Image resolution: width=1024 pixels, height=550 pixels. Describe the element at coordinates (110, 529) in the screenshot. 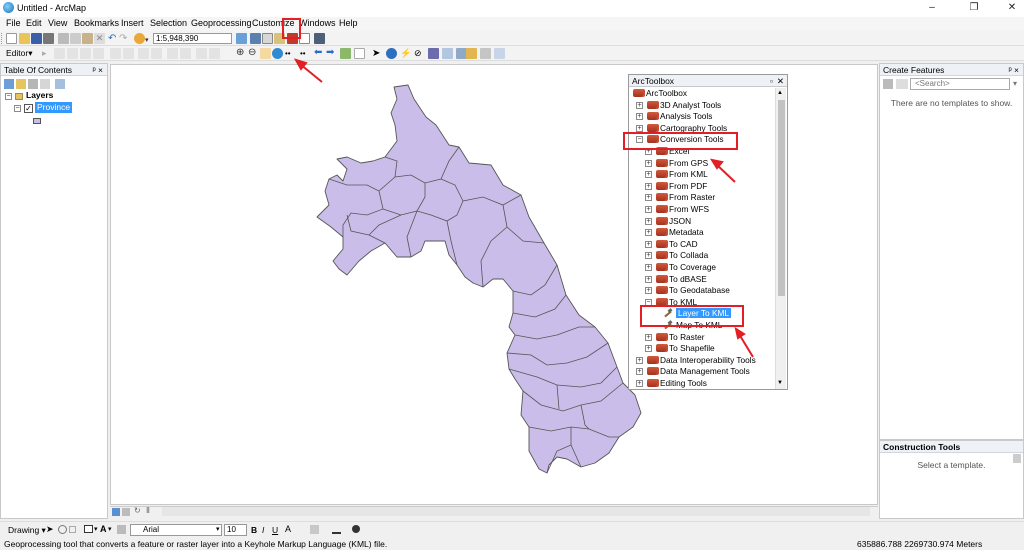

I see `text-dropdown-icon: ▾` at that location.